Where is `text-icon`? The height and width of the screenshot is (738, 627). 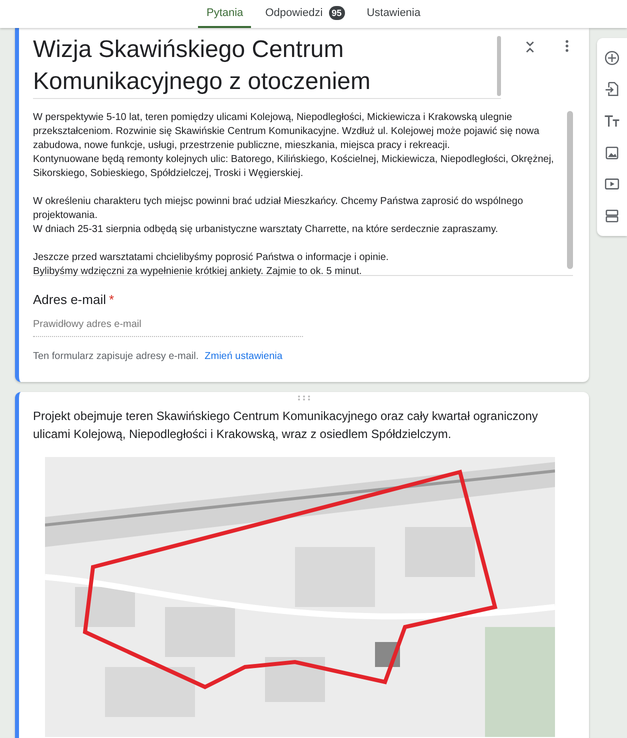 text-icon is located at coordinates (612, 121).